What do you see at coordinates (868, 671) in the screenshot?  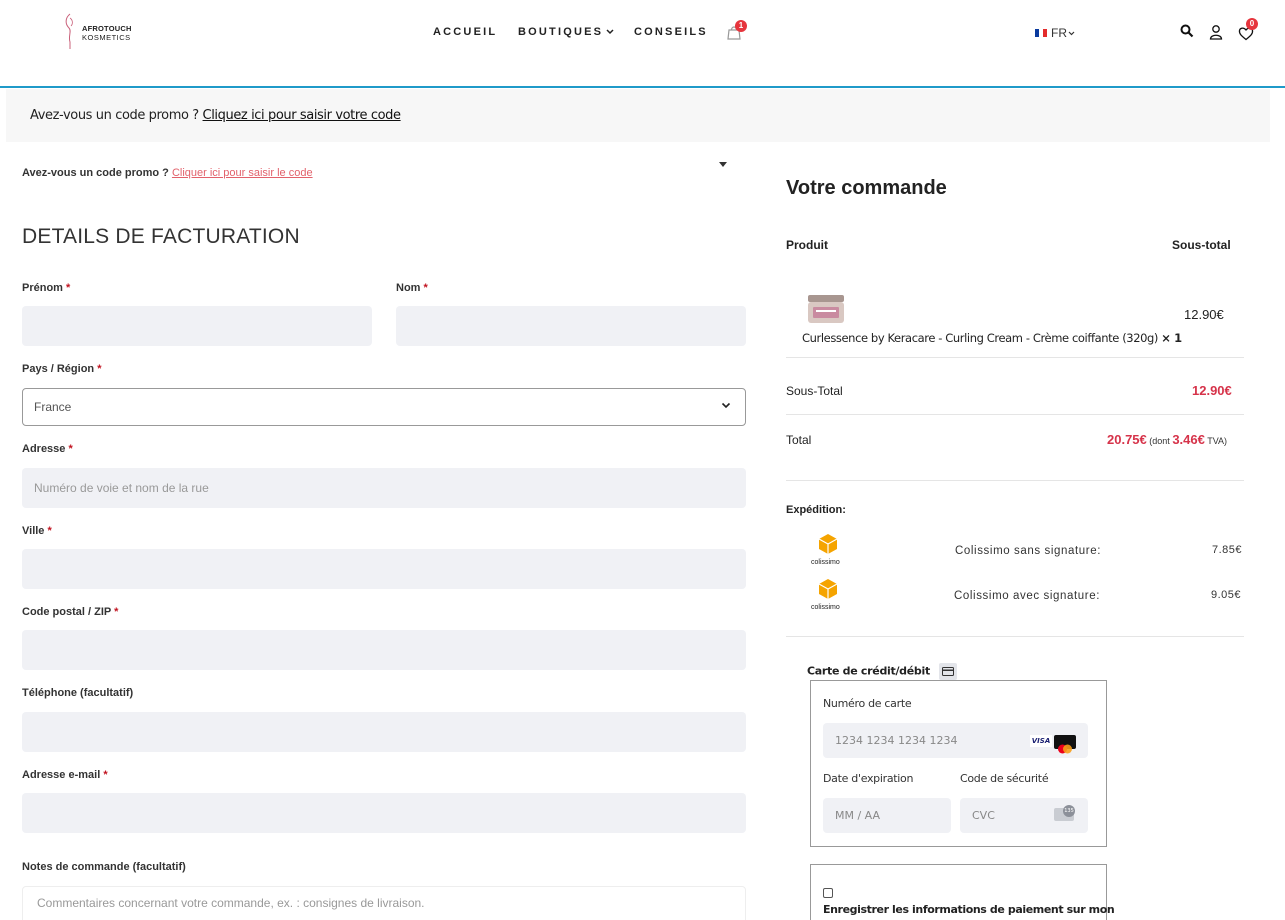 I see `payment-method-text: Carte de crédit/débit` at bounding box center [868, 671].